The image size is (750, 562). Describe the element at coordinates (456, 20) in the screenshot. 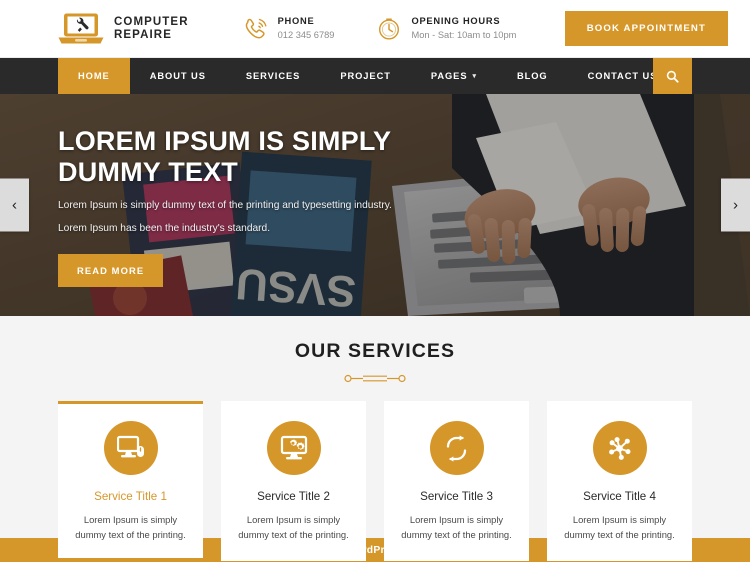

I see `hours-label: OPENING HOURS` at that location.